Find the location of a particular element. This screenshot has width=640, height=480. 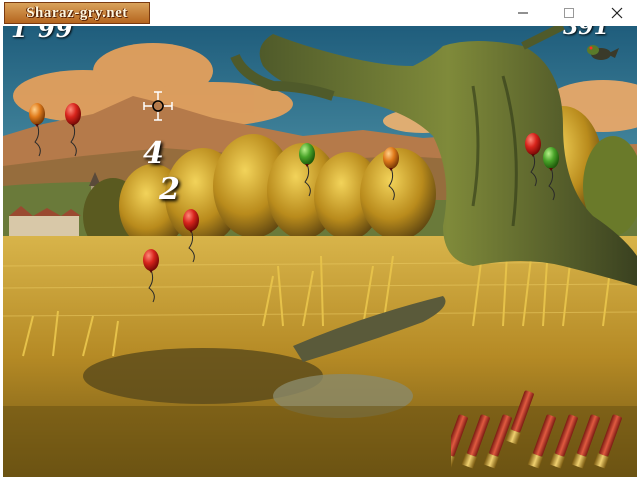

window-titlebar: Sharaz-gry.net is located at coordinates (320, 13).